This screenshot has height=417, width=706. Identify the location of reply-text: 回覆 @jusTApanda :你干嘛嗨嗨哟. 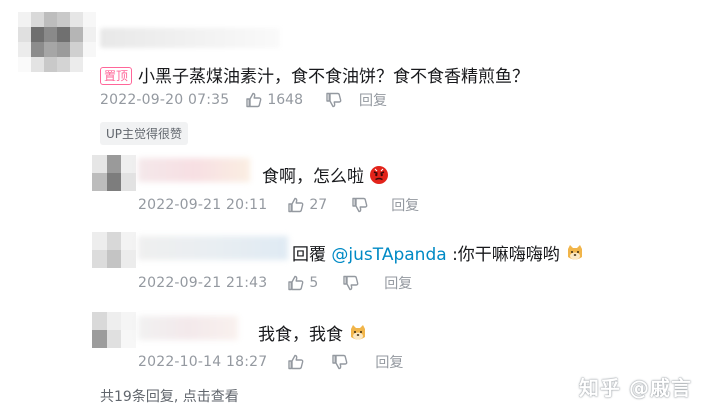
(438, 254).